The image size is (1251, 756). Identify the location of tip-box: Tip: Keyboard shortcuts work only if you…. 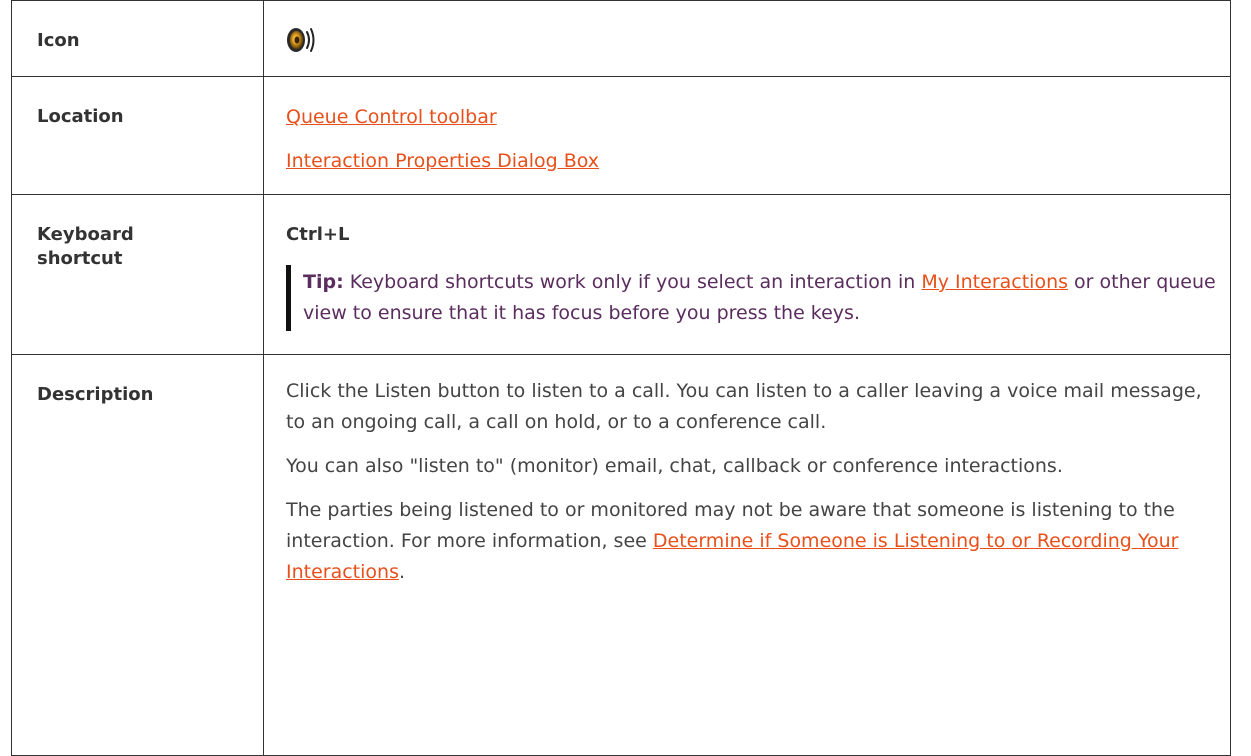
(758, 298).